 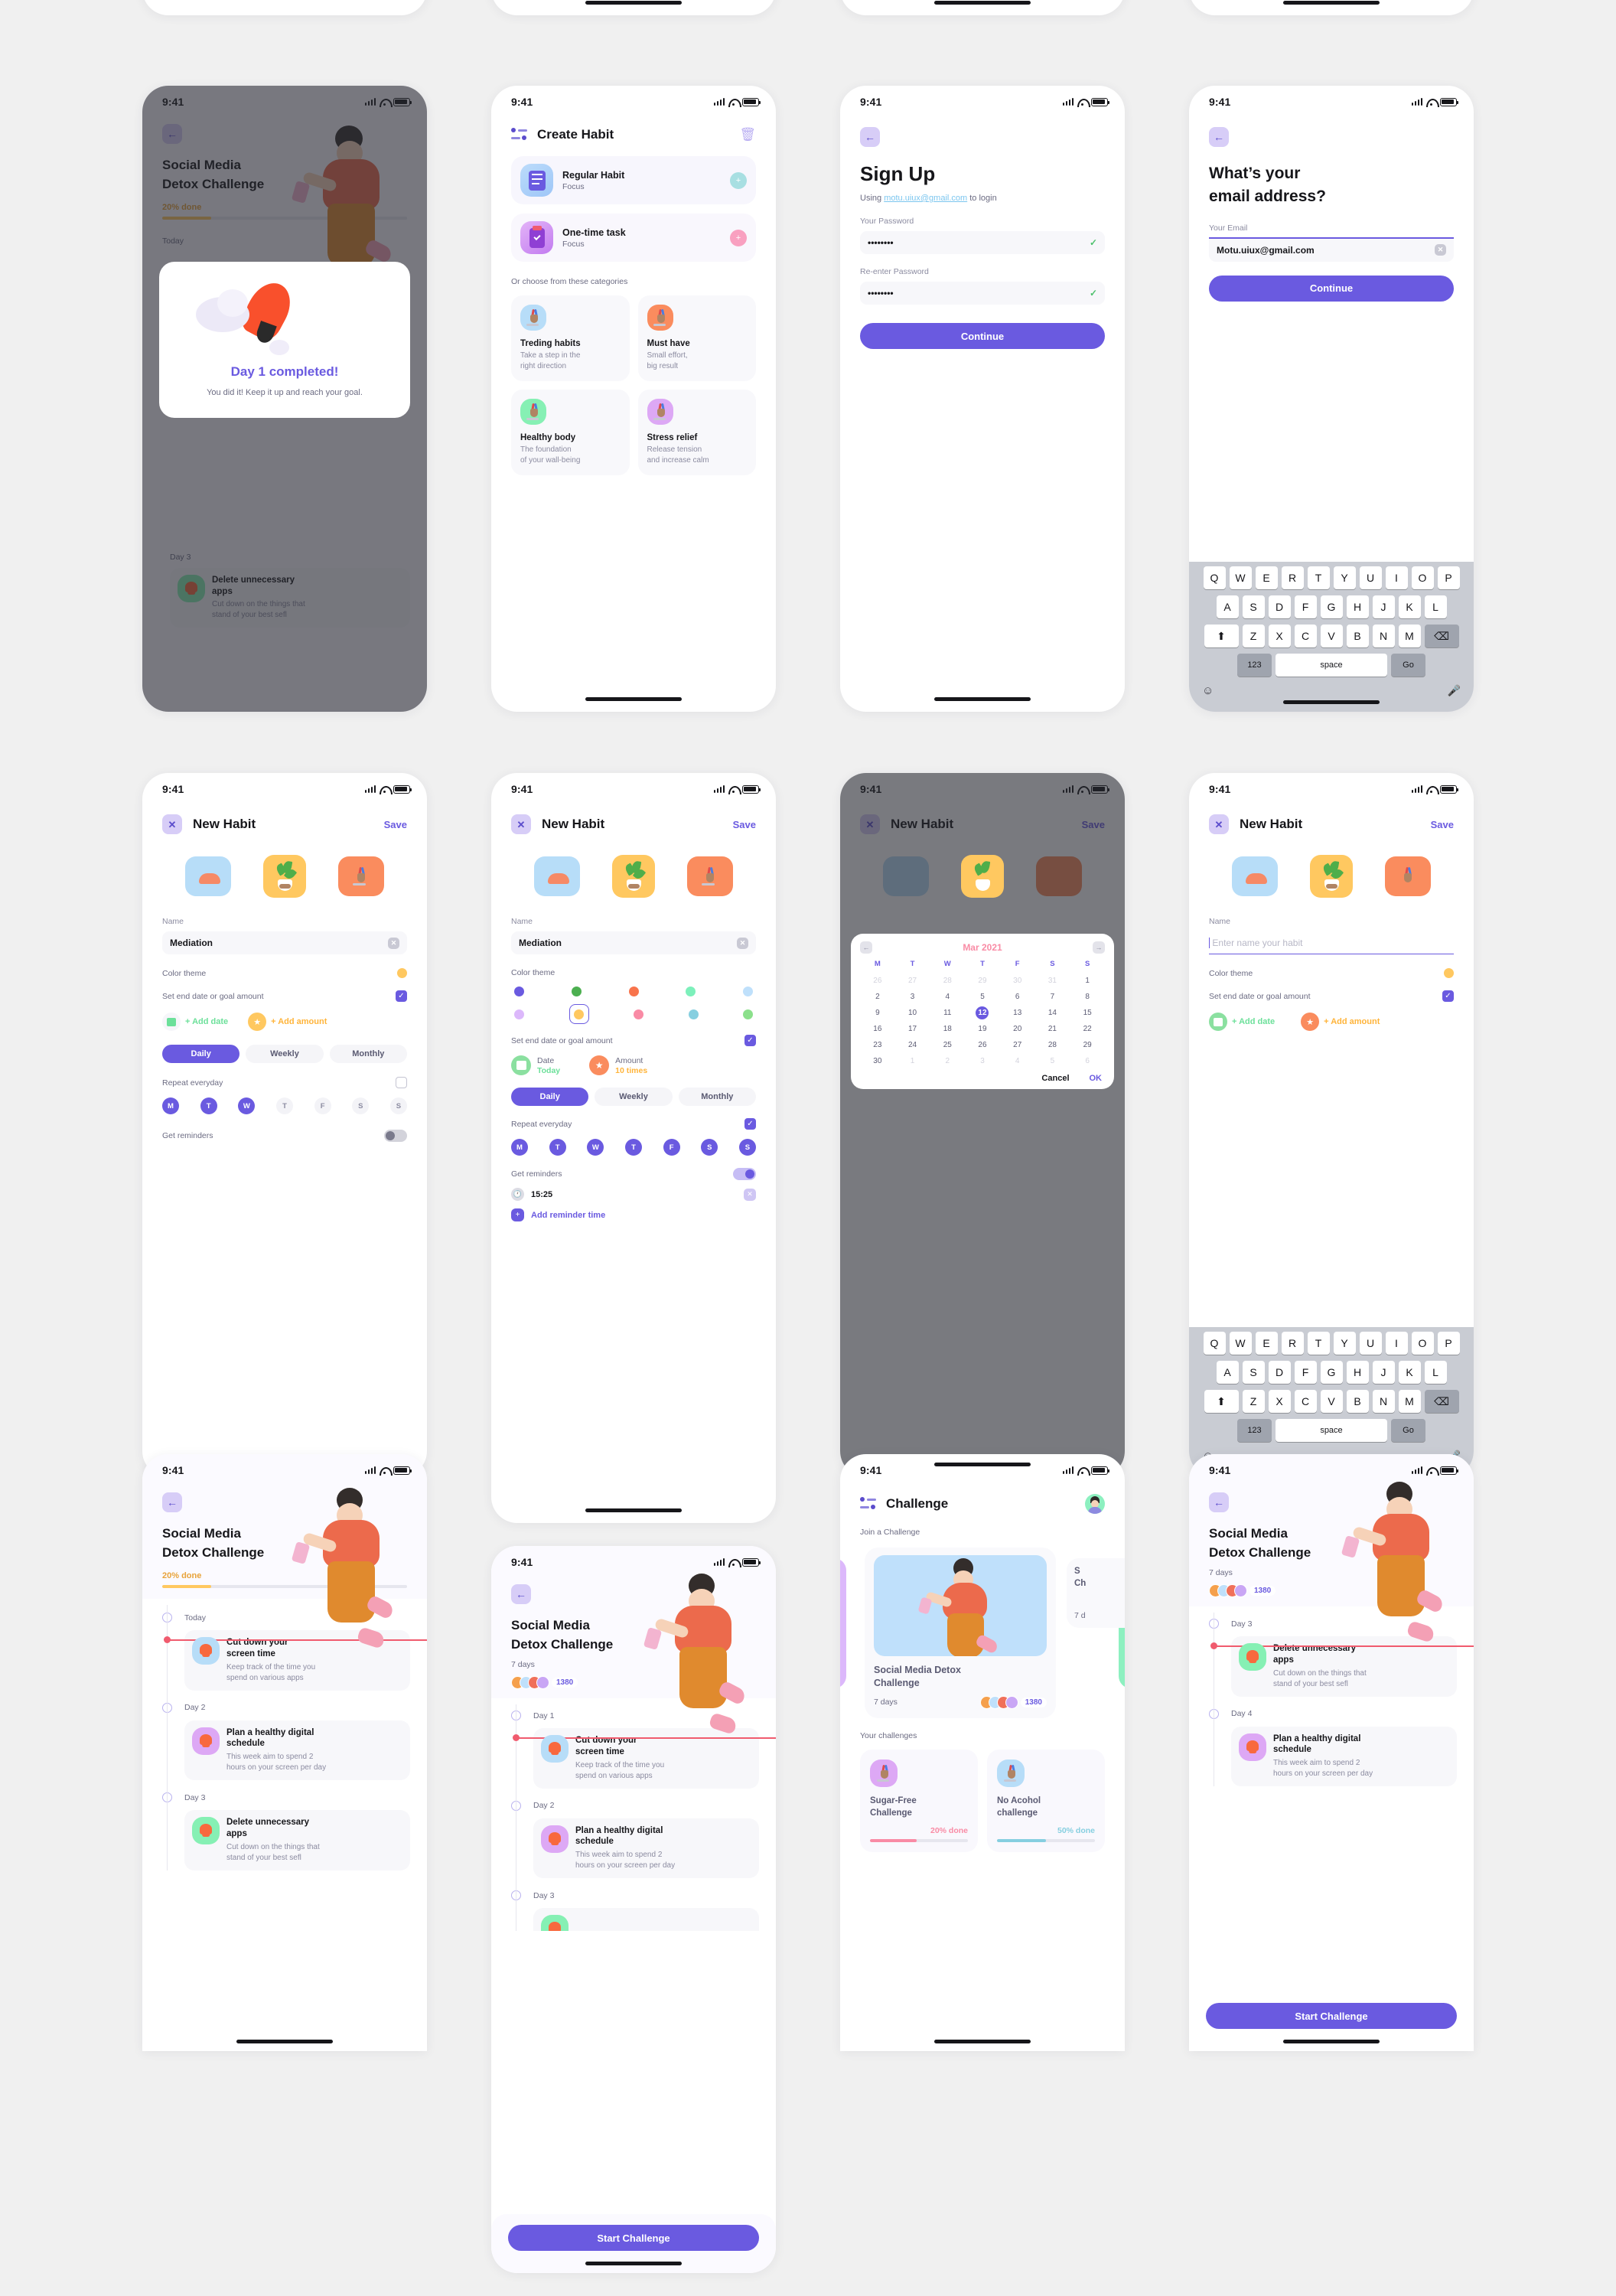 What do you see at coordinates (633, 1214) in the screenshot?
I see `add-reminder-button: + Add reminder time` at bounding box center [633, 1214].